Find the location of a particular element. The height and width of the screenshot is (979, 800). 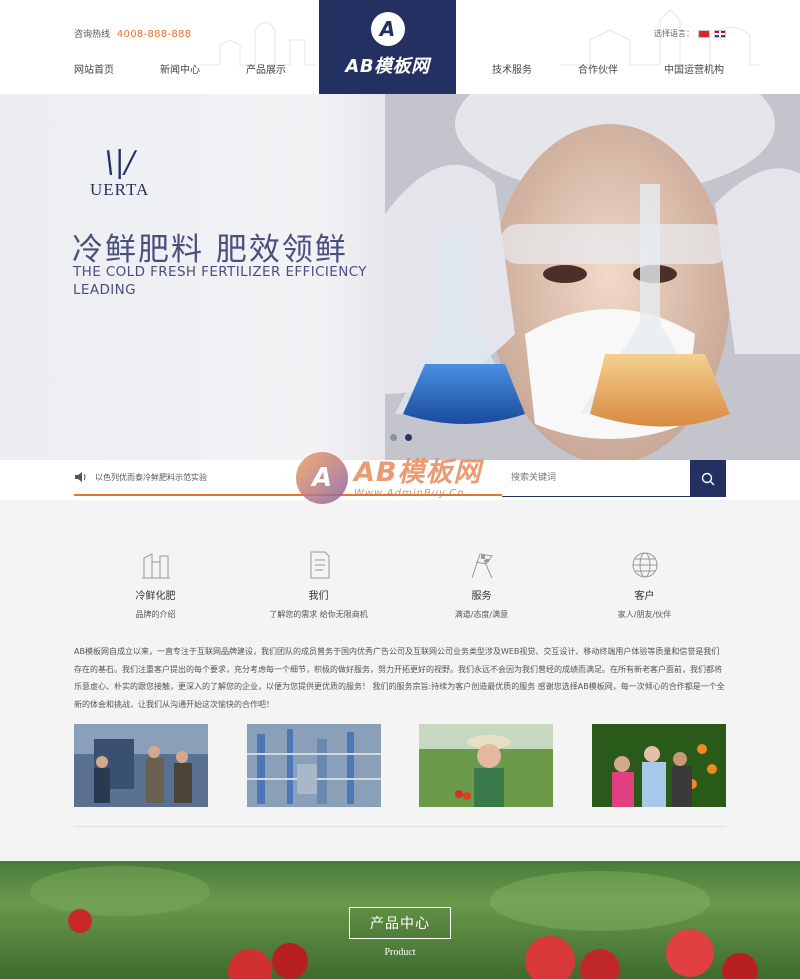

document-icon is located at coordinates (319, 565).